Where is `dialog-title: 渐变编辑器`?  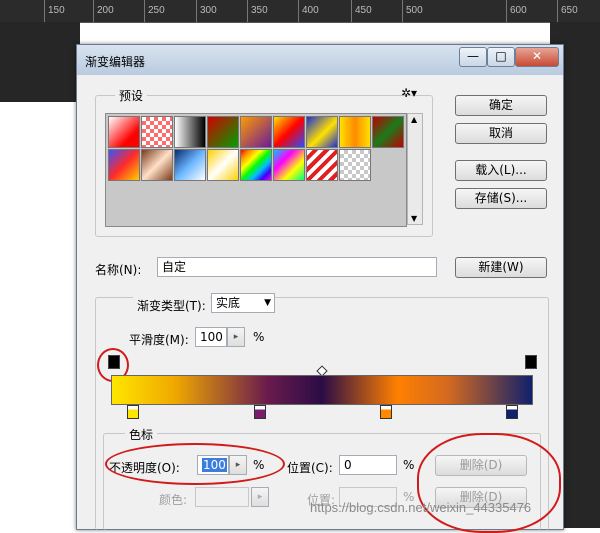
dialog-title: 渐变编辑器 is located at coordinates (115, 62).